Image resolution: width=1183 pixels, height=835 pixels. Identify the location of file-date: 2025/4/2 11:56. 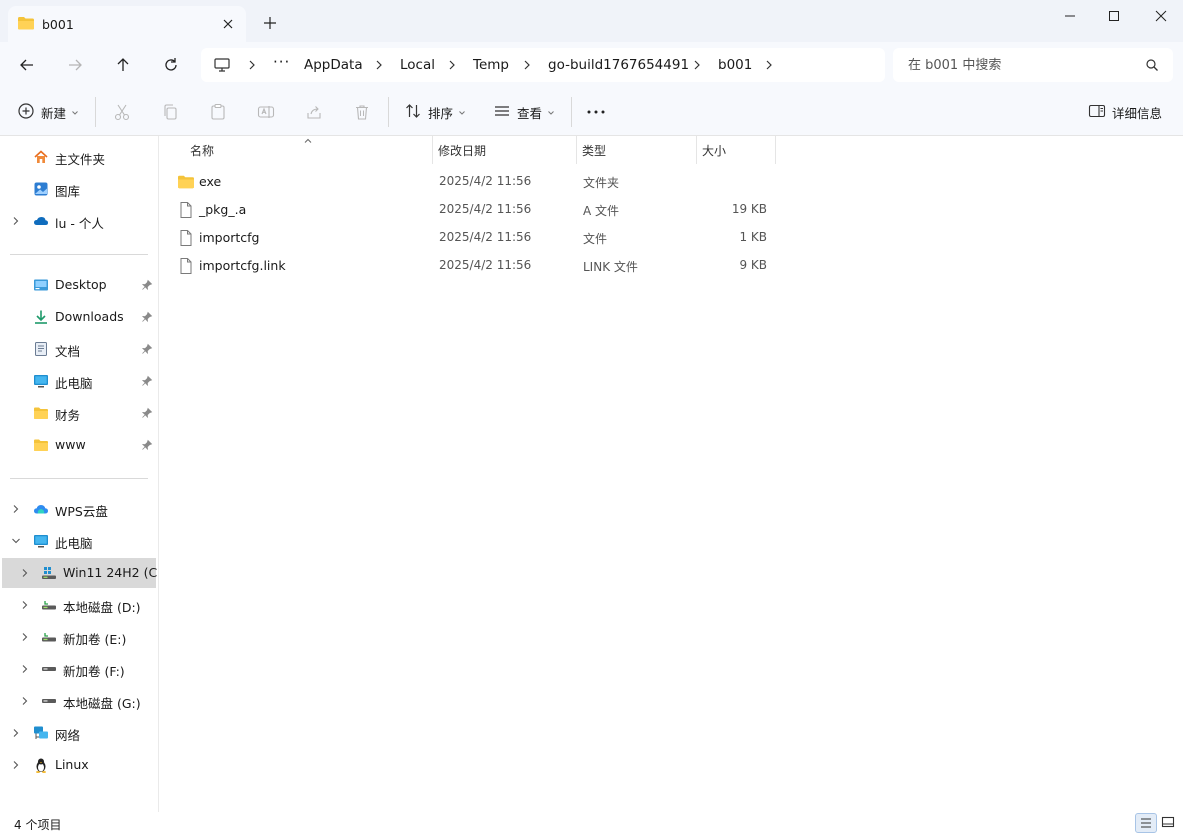
(485, 237).